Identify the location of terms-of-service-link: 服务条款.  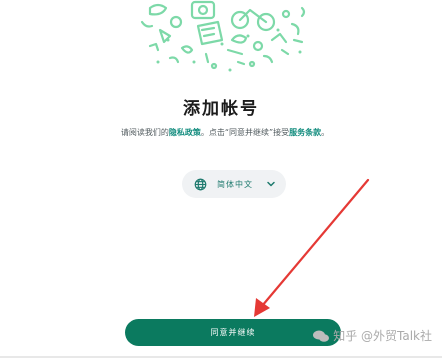
(305, 132).